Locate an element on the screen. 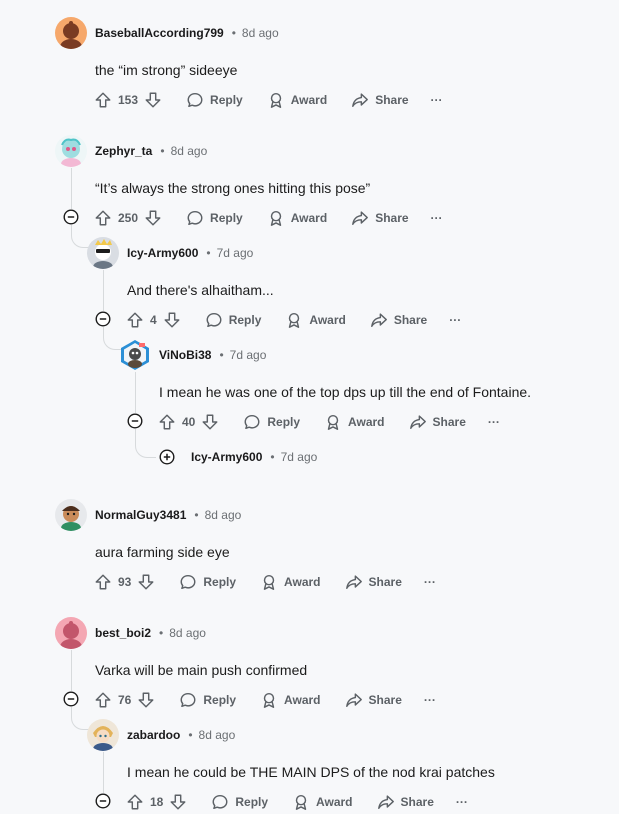 The height and width of the screenshot is (814, 619). username: zabardoo is located at coordinates (153, 735).